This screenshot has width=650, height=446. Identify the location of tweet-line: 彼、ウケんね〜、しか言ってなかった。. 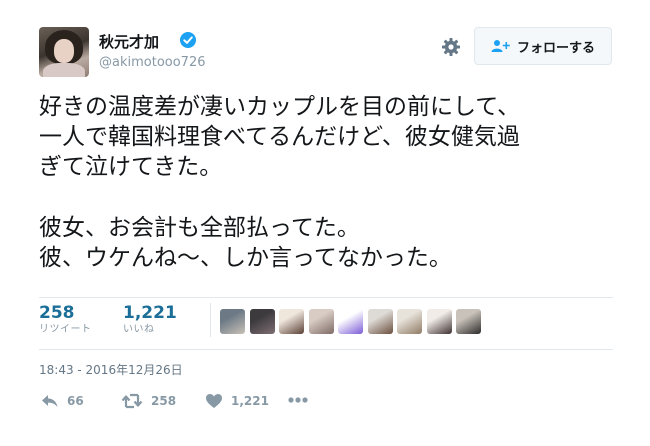
(245, 258).